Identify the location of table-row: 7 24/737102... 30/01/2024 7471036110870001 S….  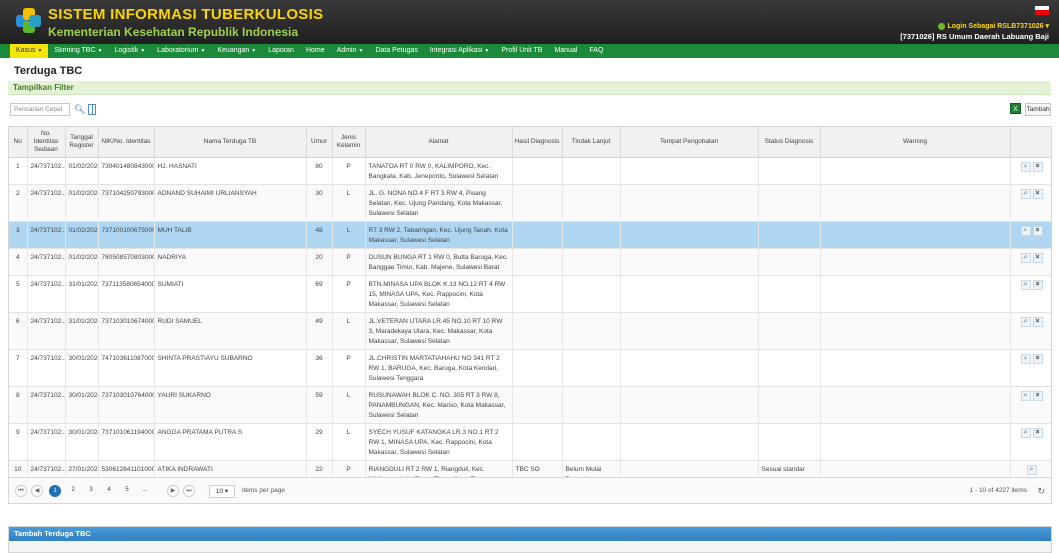
(530, 368).